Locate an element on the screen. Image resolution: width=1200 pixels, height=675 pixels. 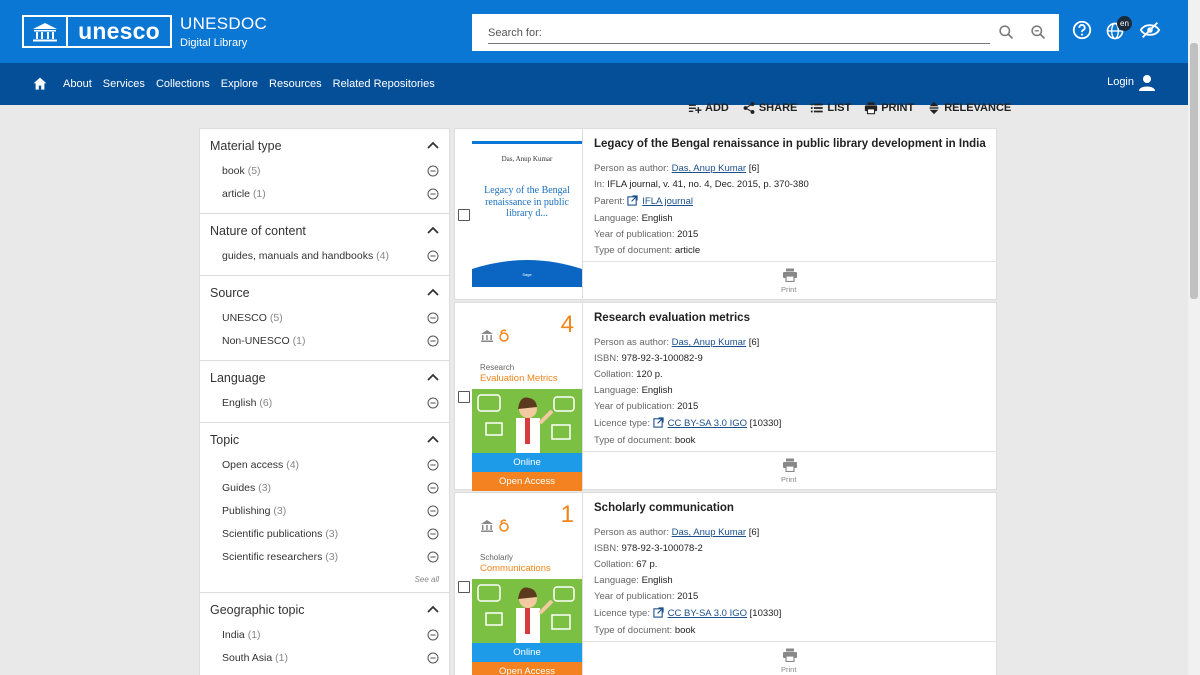
see-all-link: See all is located at coordinates (427, 579).